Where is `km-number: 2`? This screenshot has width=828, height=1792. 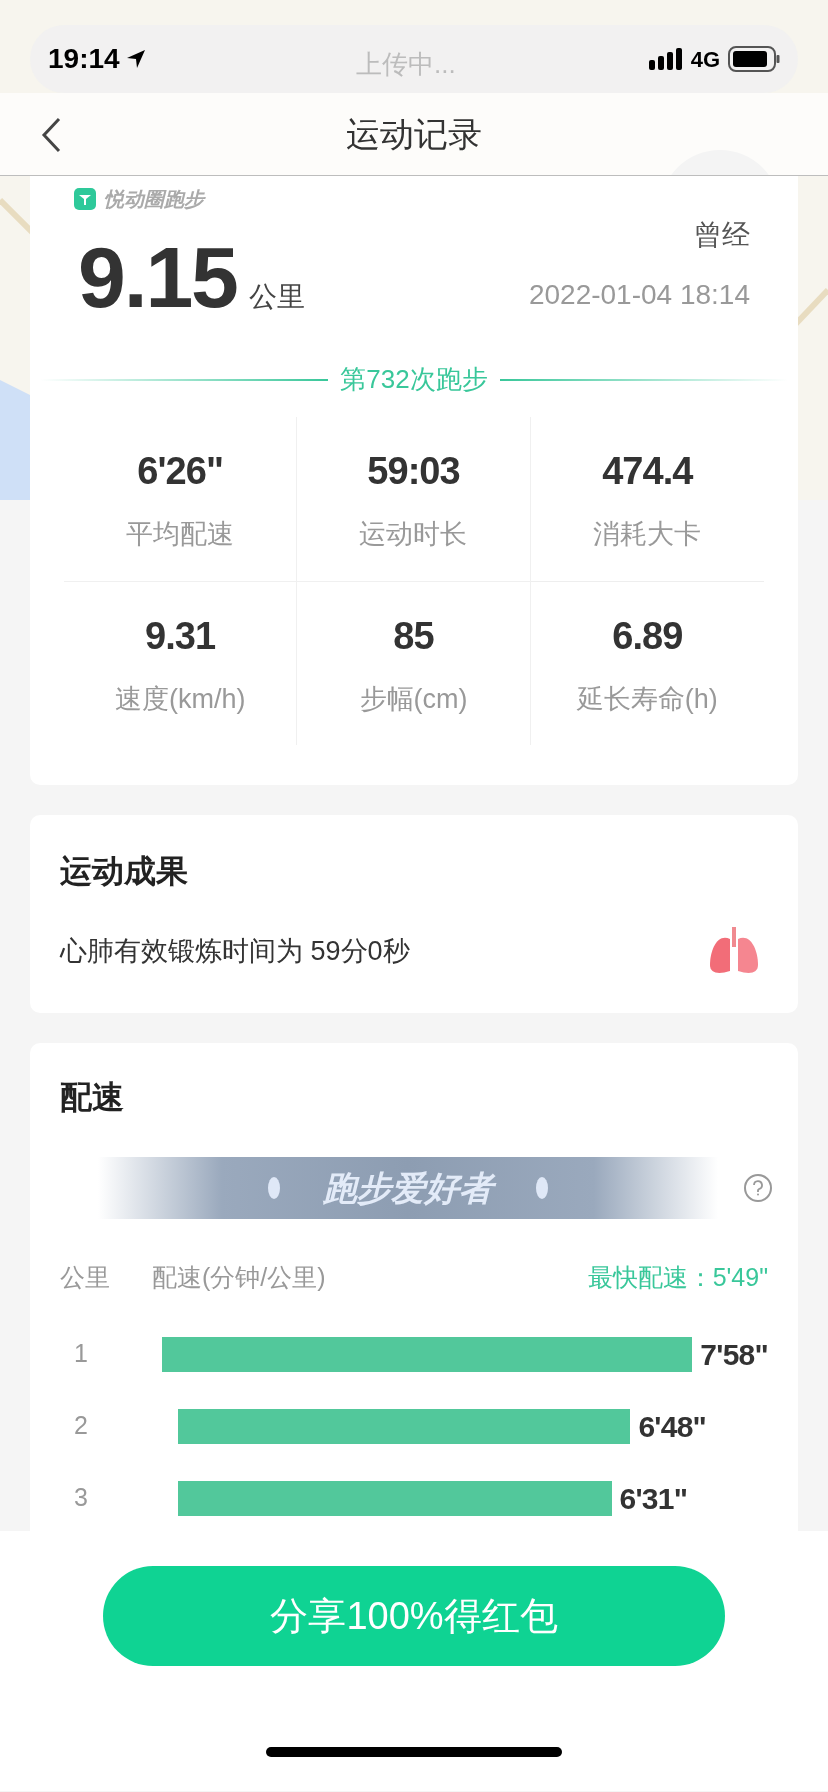 km-number: 2 is located at coordinates (81, 1426).